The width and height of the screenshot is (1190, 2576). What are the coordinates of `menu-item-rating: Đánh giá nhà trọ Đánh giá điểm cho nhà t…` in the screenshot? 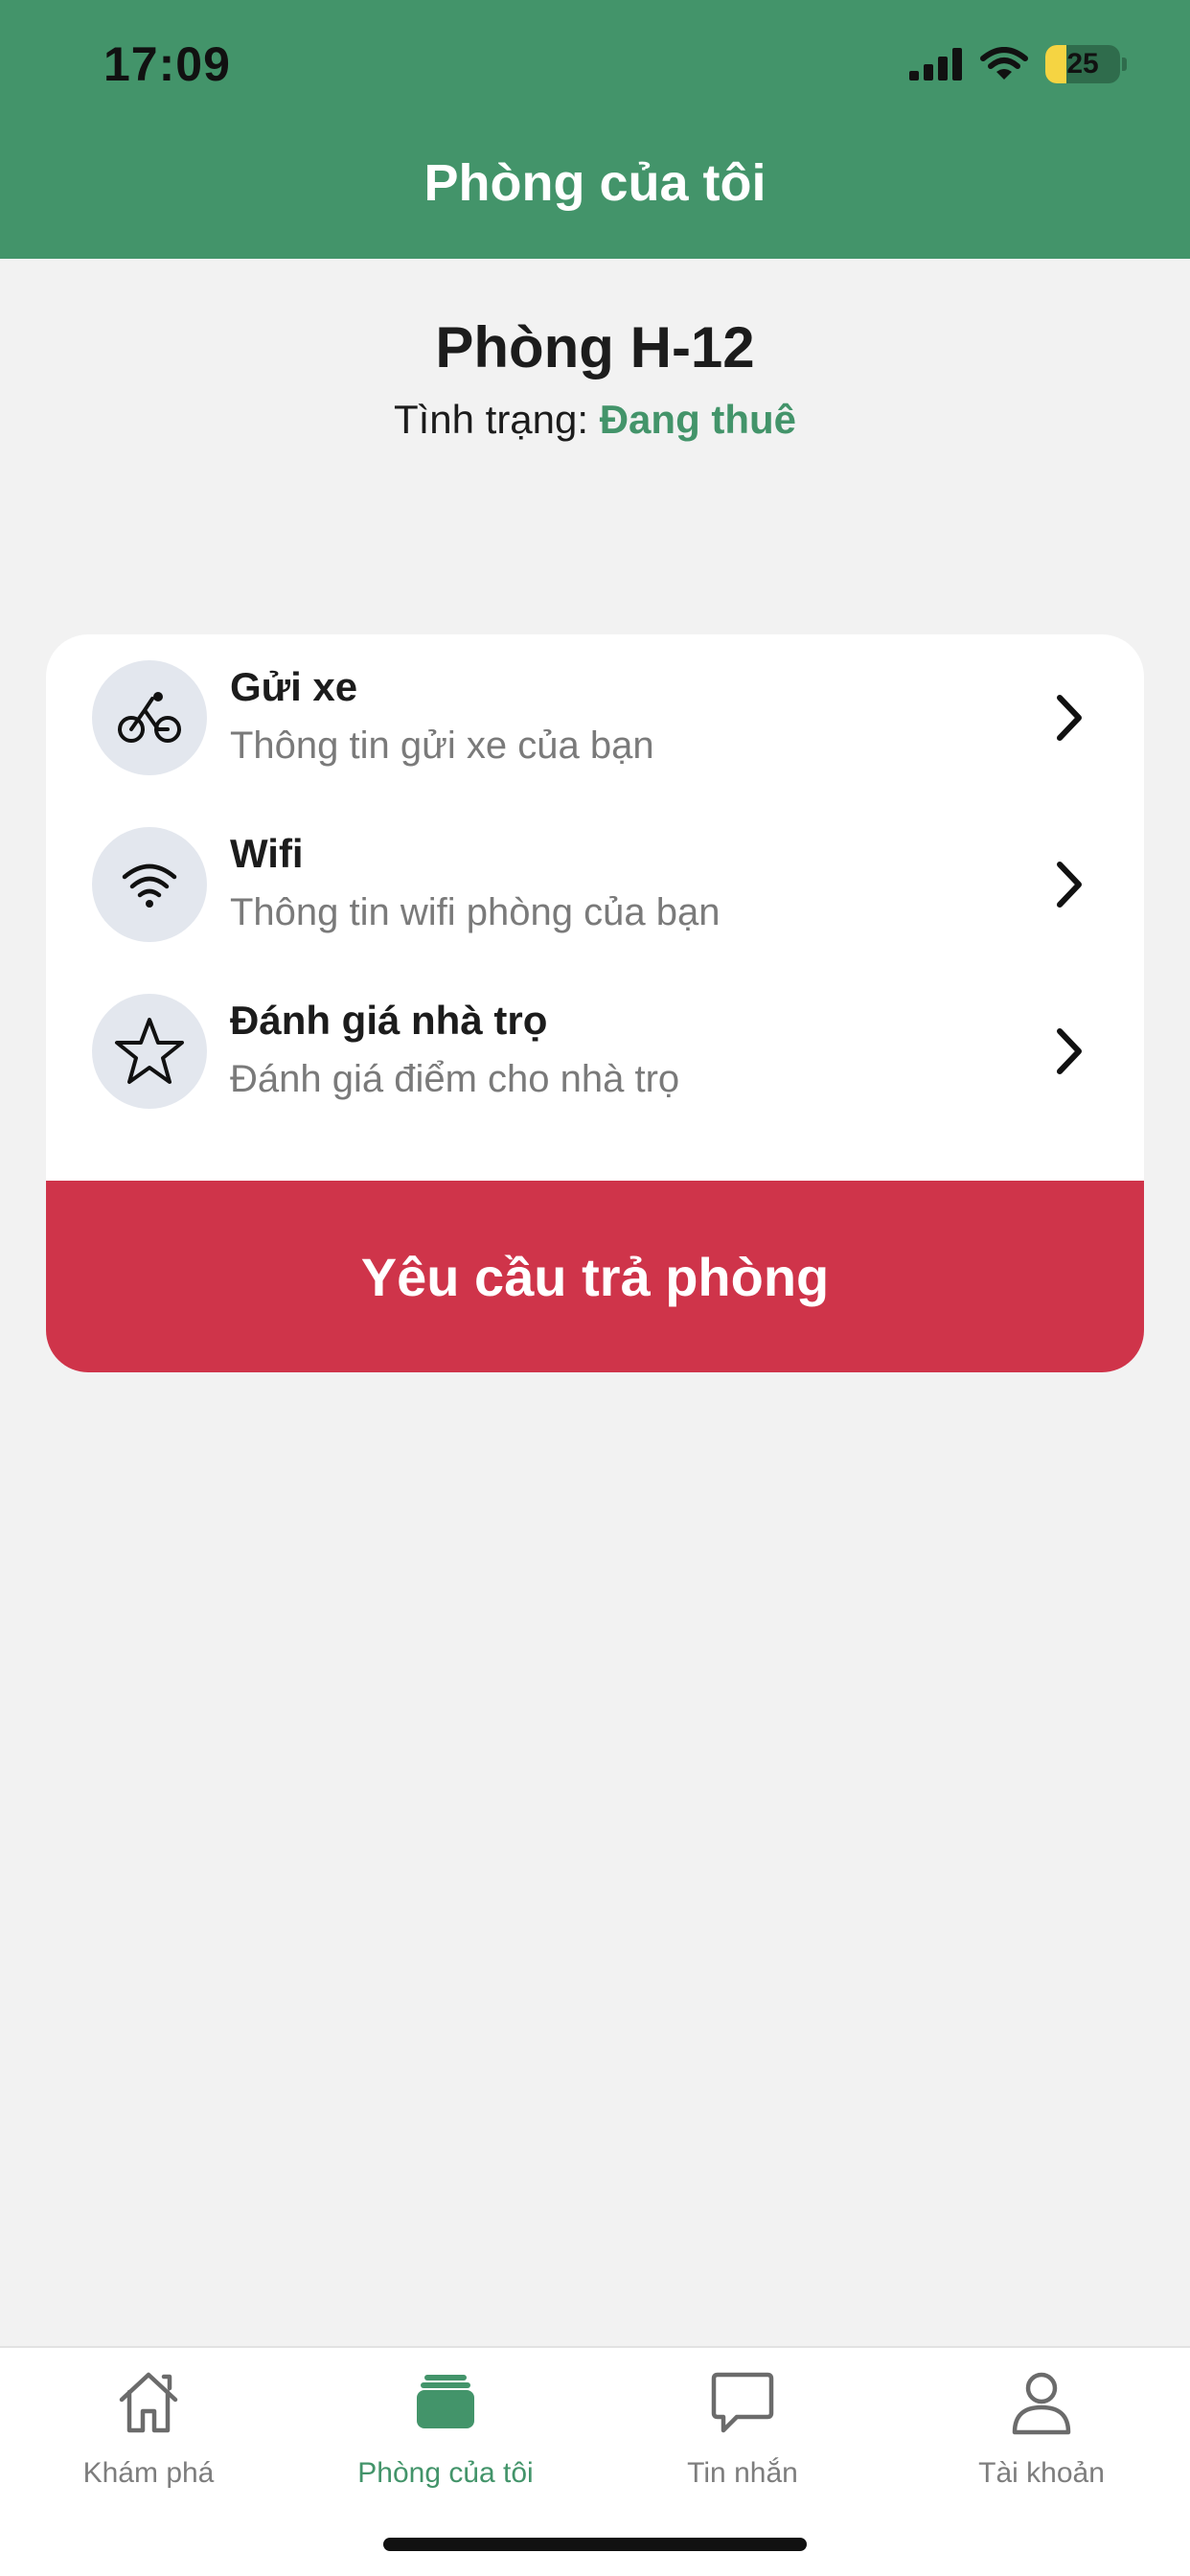 It's located at (595, 1051).